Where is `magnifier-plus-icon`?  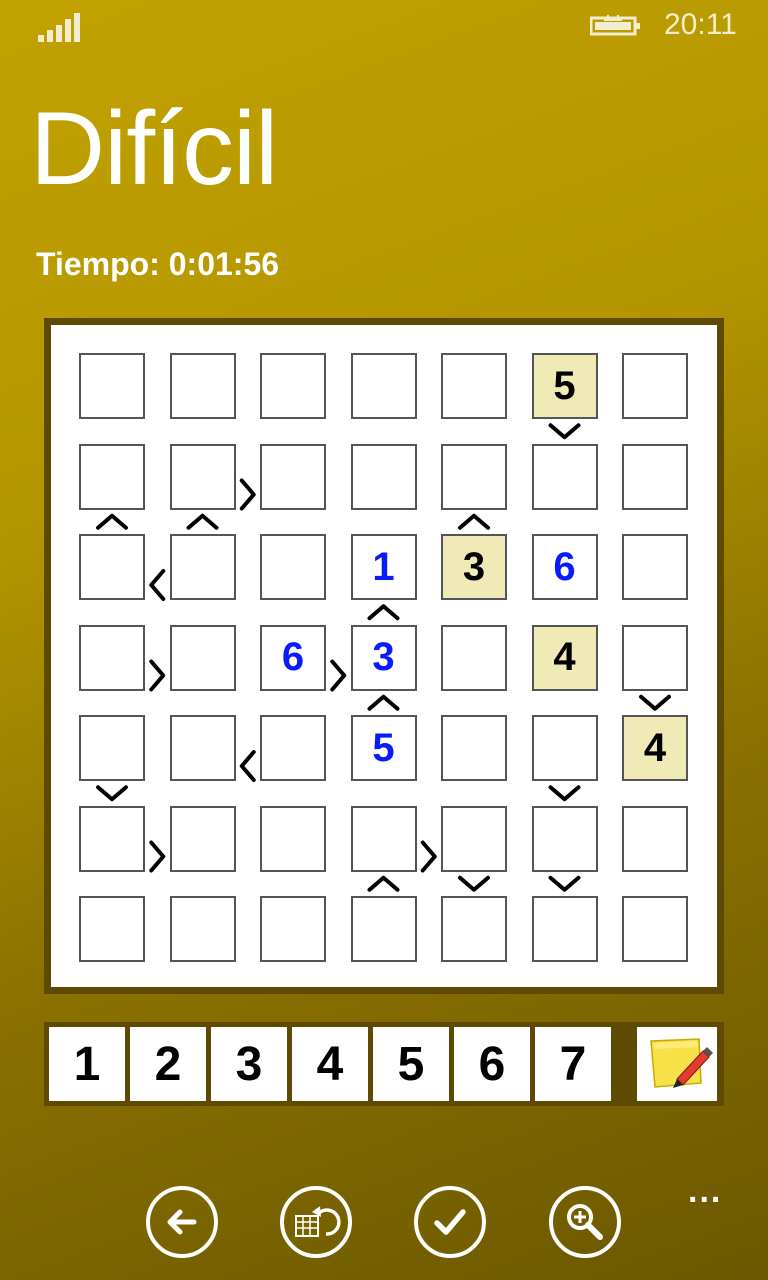
magnifier-plus-icon is located at coordinates (585, 1222).